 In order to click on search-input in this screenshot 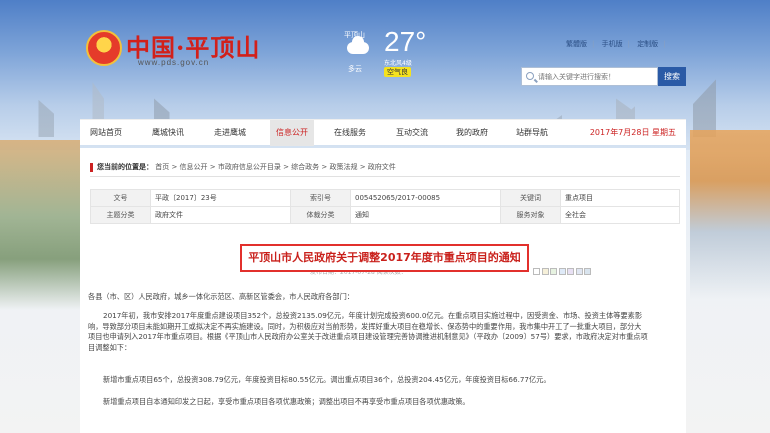, I will do `click(597, 76)`.